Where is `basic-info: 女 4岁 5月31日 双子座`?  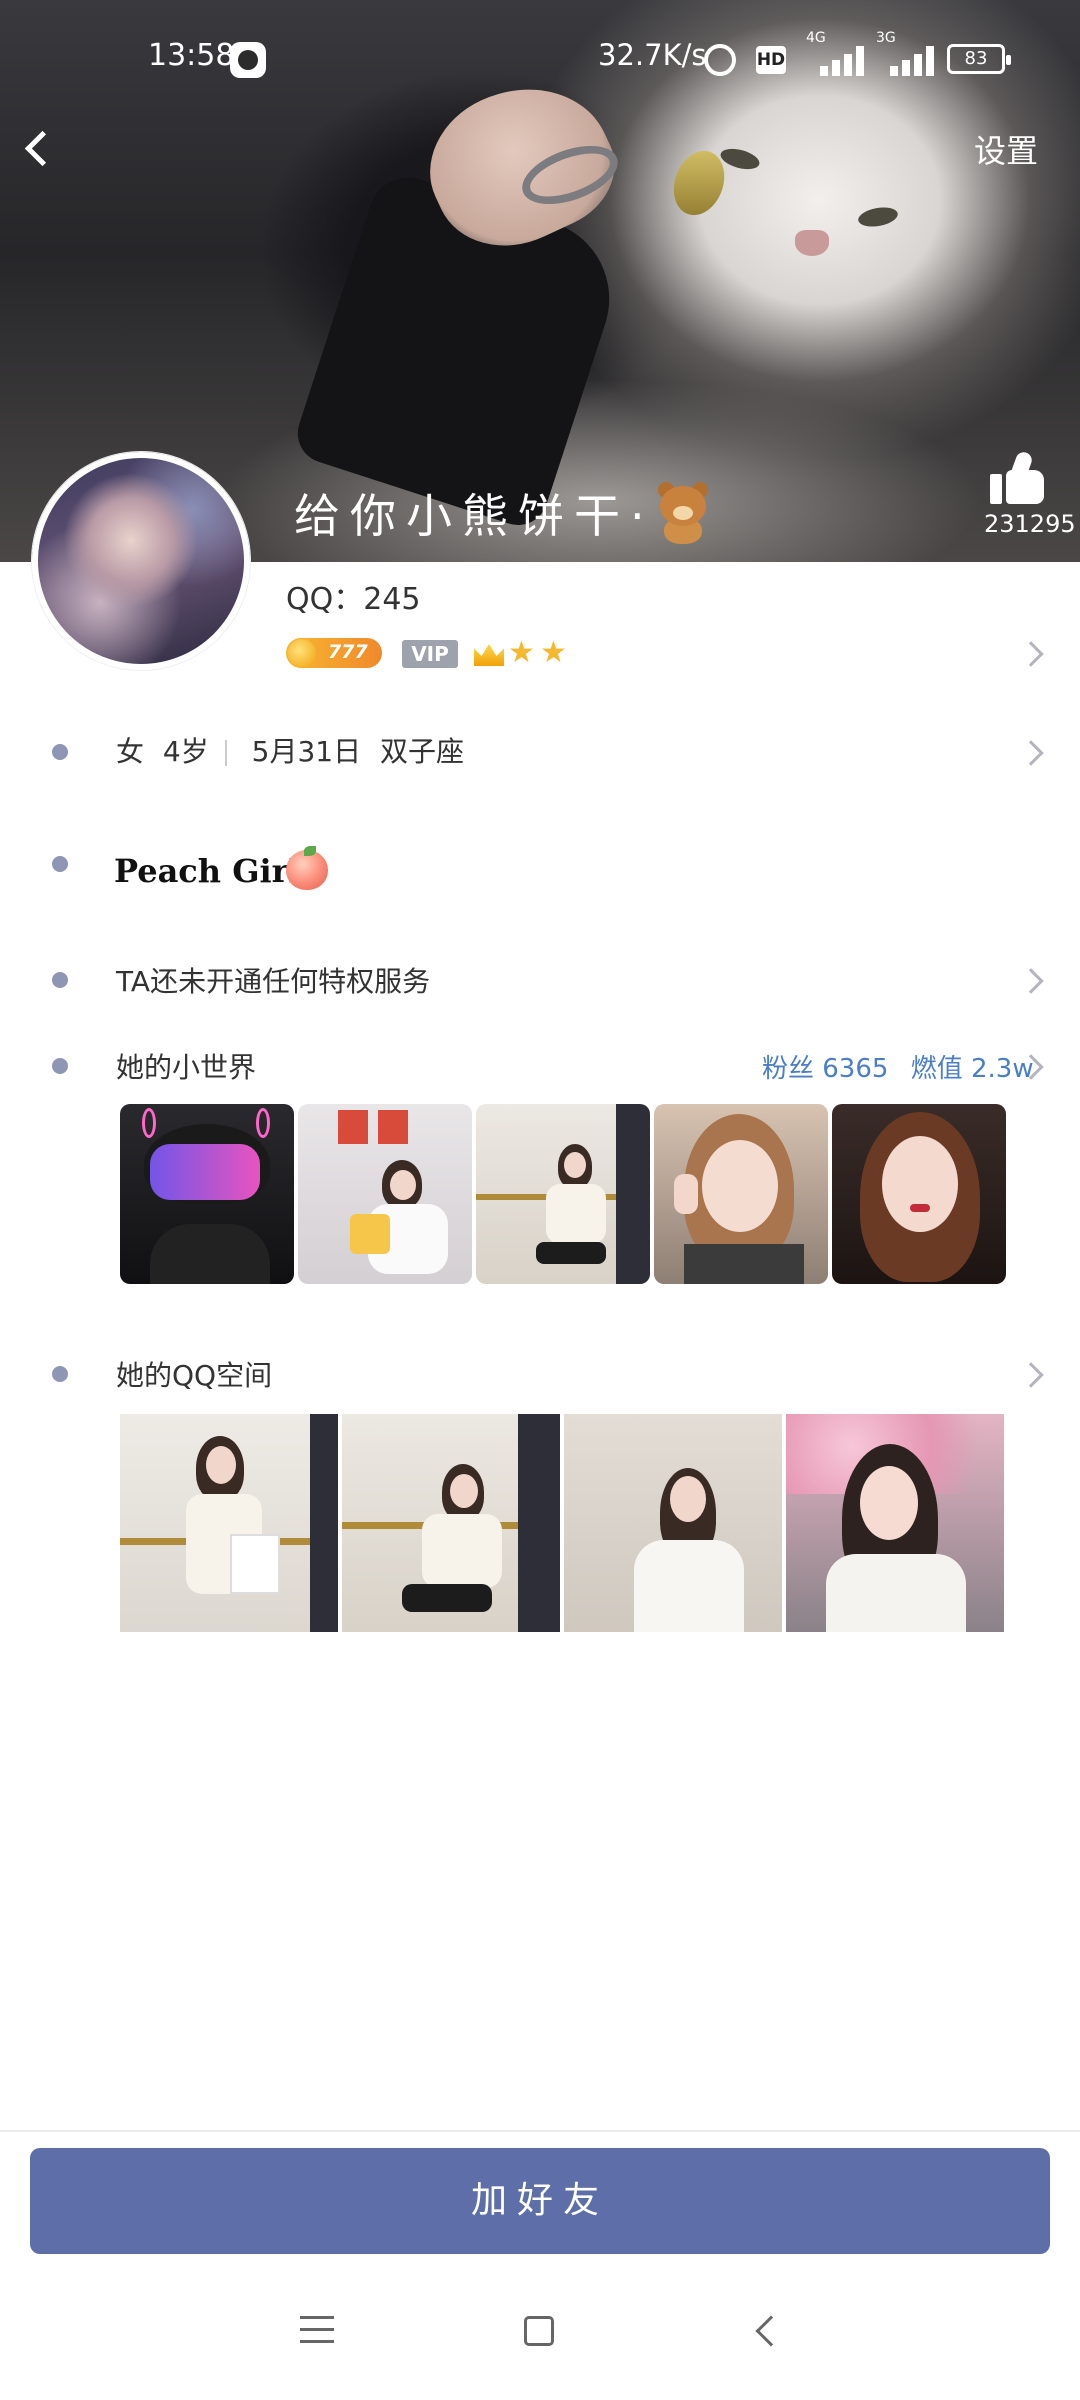 basic-info: 女 4岁 5月31日 双子座 is located at coordinates (295, 750).